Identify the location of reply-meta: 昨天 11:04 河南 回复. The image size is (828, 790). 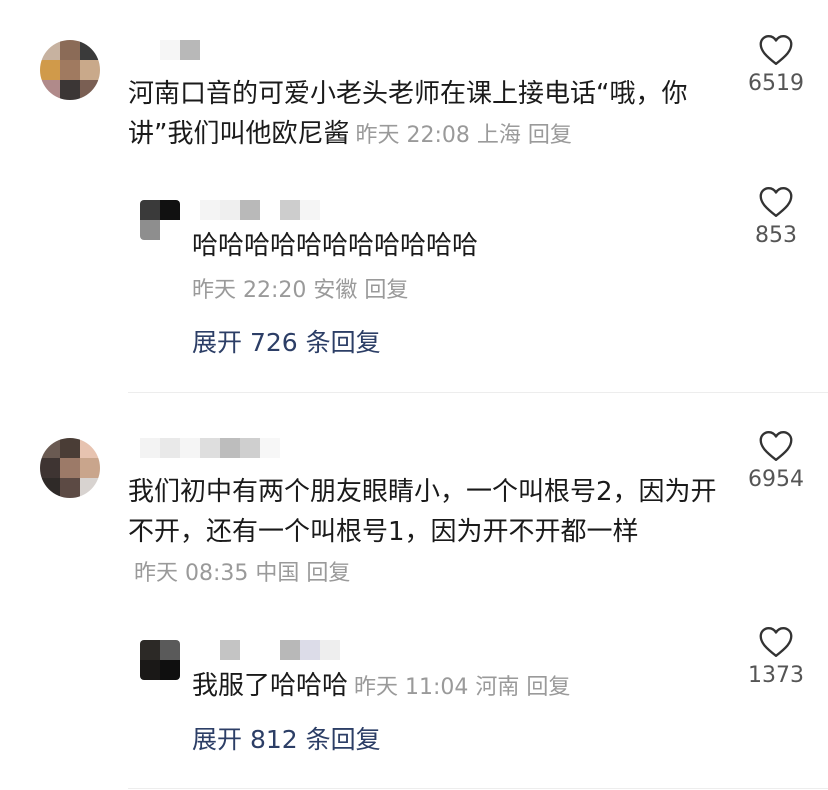
(462, 687).